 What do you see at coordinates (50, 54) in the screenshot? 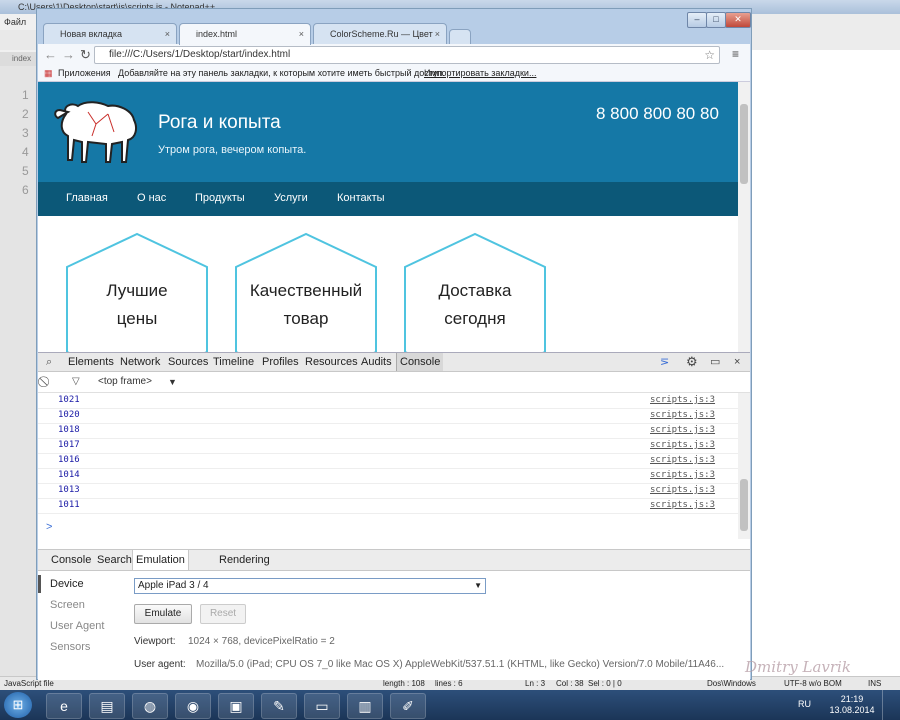
I see `back-icon: ←` at bounding box center [50, 54].